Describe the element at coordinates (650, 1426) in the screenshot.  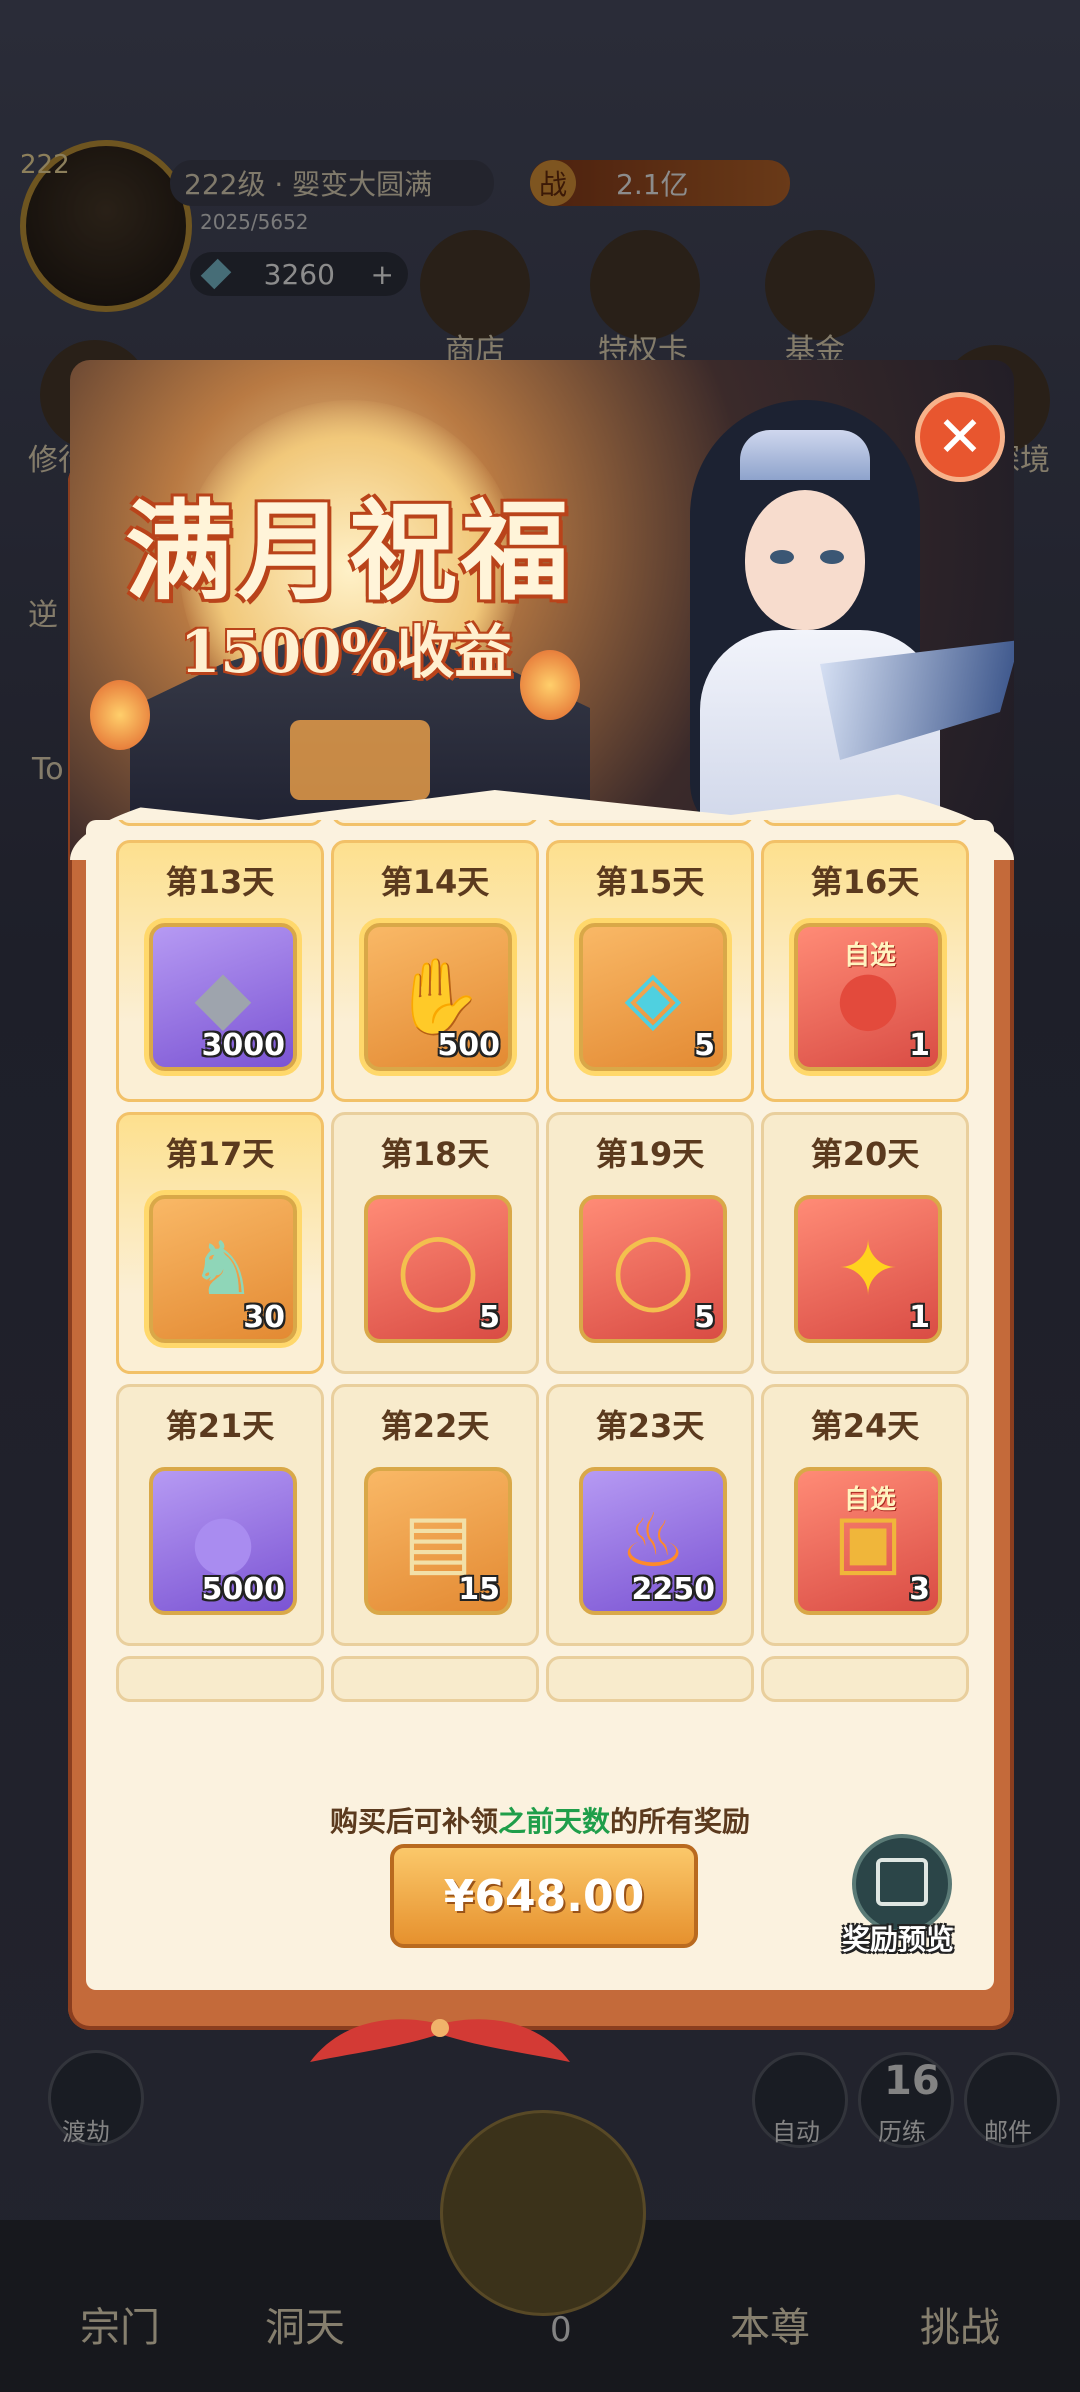
I see `reward-day-label: 第23天` at that location.